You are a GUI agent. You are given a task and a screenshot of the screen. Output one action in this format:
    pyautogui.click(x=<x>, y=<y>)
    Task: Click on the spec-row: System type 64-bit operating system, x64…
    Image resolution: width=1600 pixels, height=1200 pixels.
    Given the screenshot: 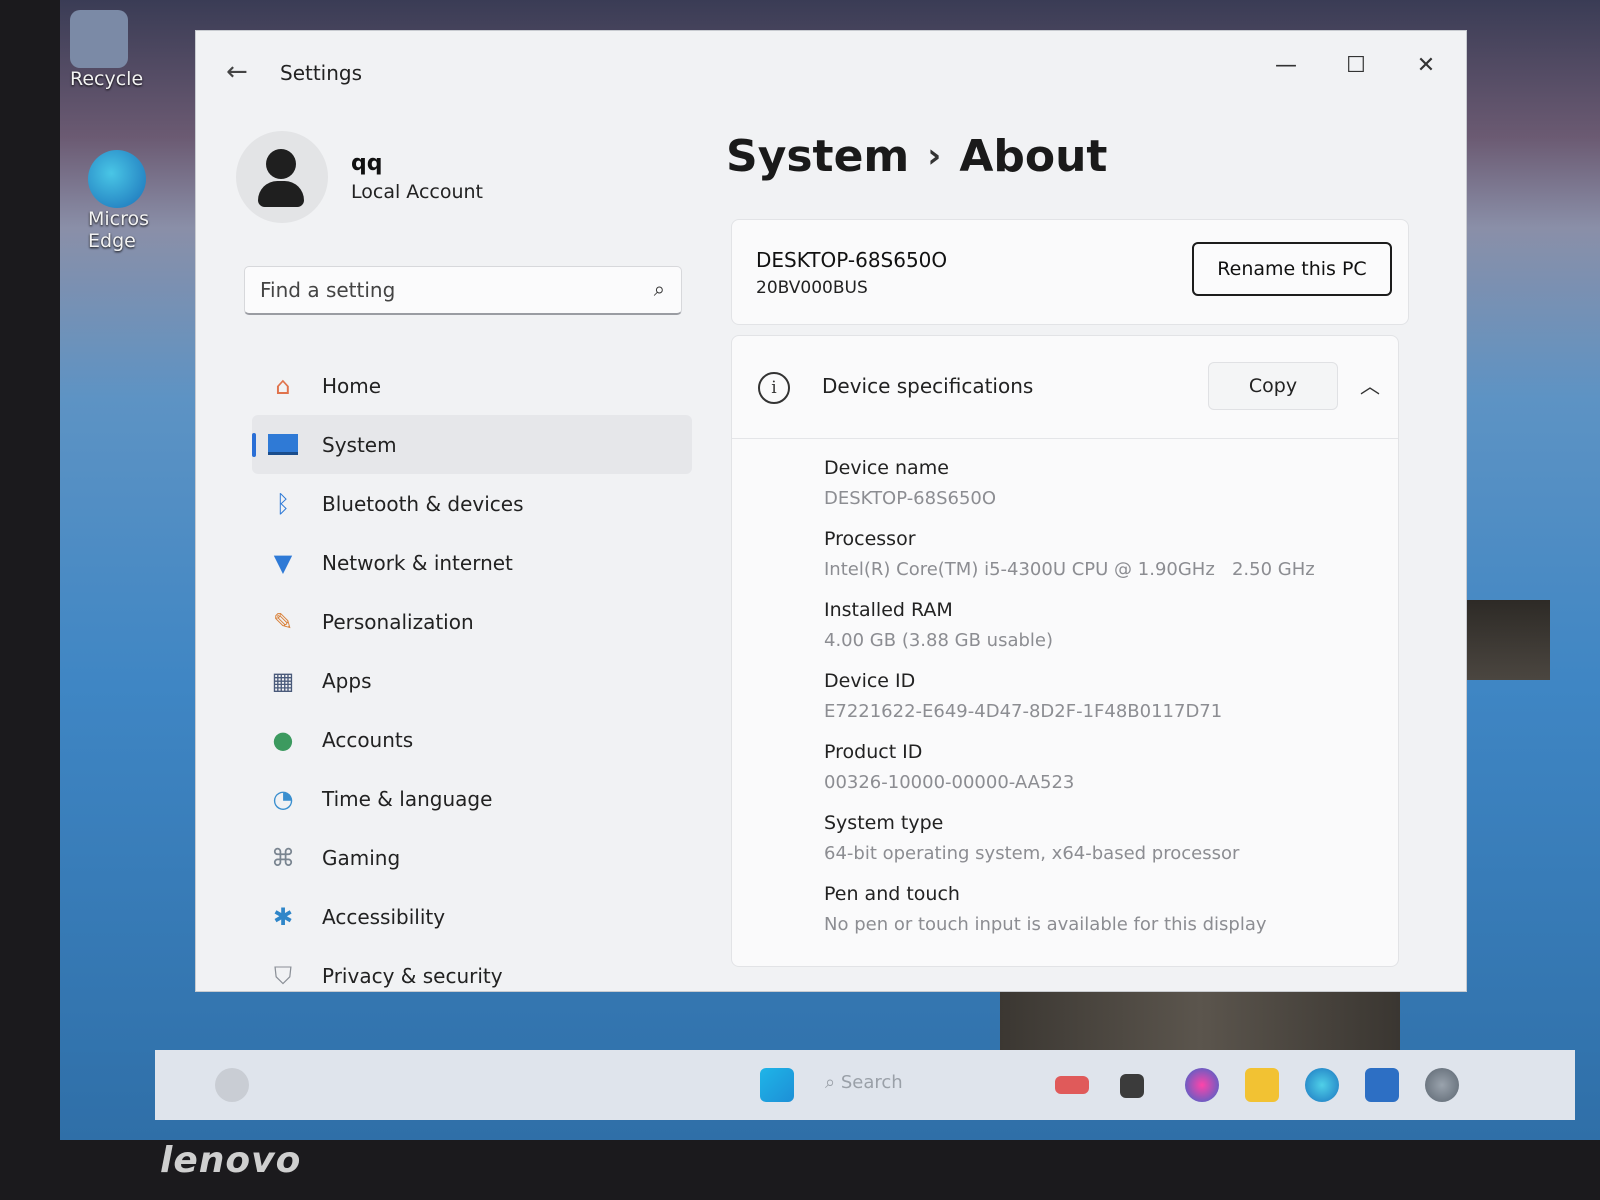 What is the action you would take?
    pyautogui.click(x=1104, y=840)
    